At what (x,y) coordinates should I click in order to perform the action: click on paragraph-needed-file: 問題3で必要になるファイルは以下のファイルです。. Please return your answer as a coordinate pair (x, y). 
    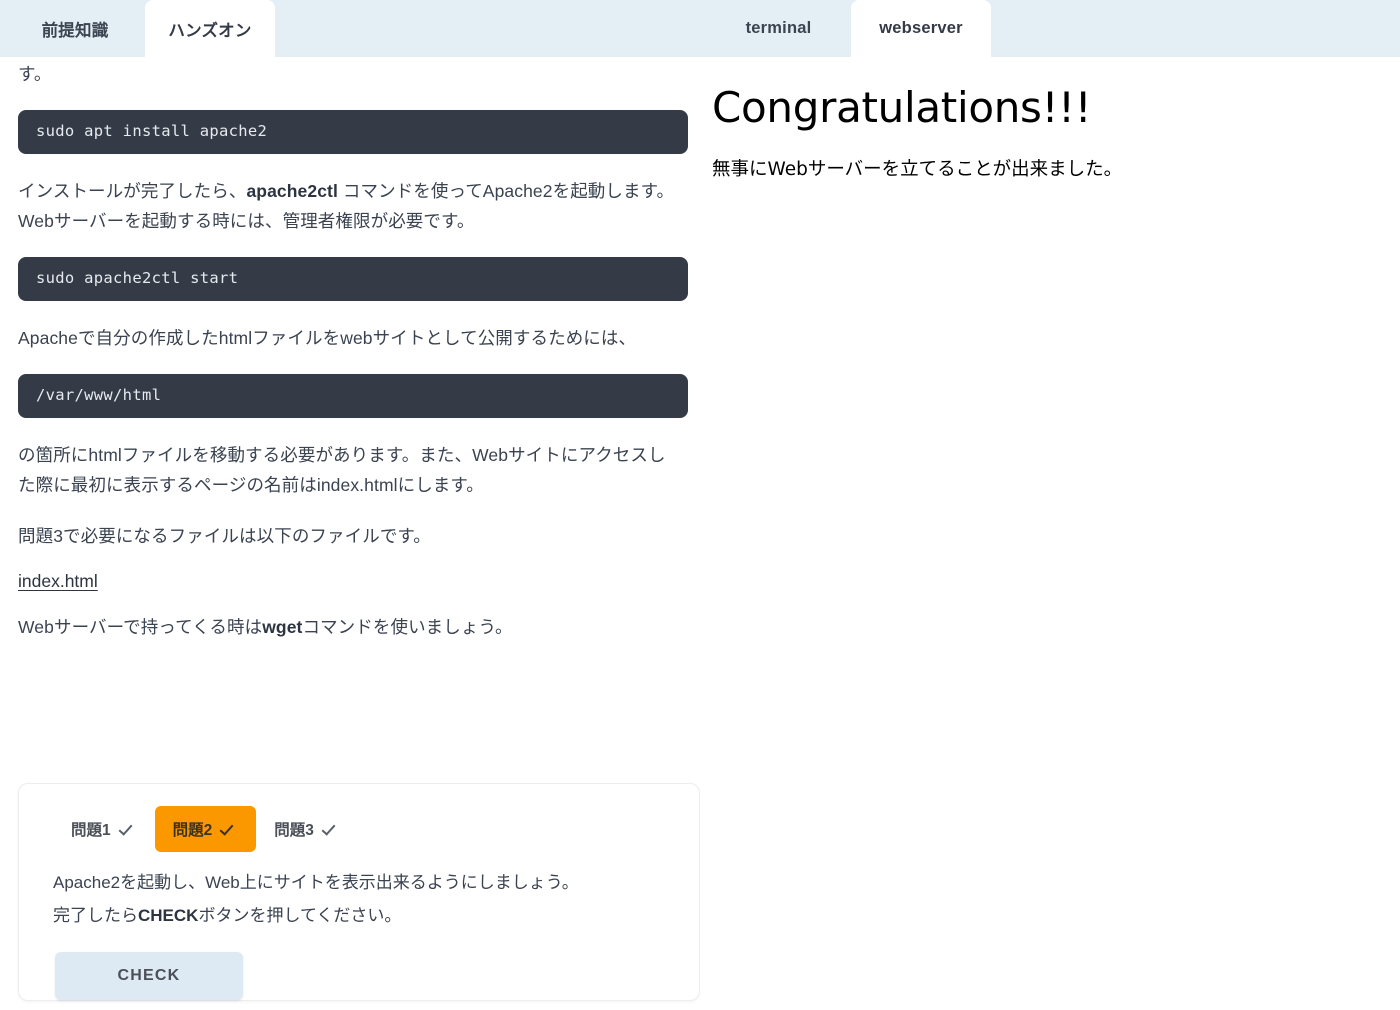
    Looking at the image, I should click on (224, 535).